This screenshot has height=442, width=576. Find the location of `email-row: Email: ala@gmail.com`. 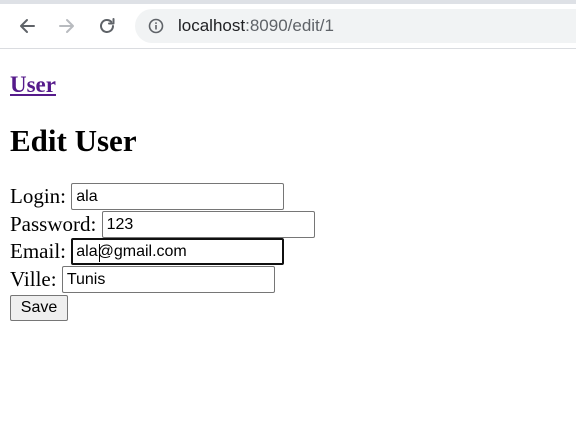

email-row: Email: ala@gmail.com is located at coordinates (147, 251).